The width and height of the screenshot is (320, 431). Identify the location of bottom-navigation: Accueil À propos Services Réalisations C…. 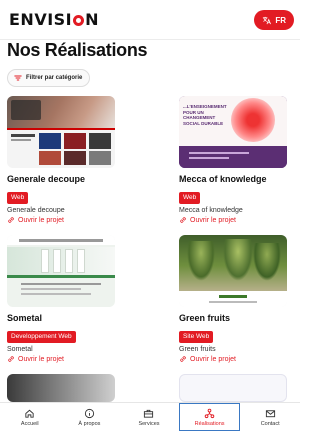
(150, 416).